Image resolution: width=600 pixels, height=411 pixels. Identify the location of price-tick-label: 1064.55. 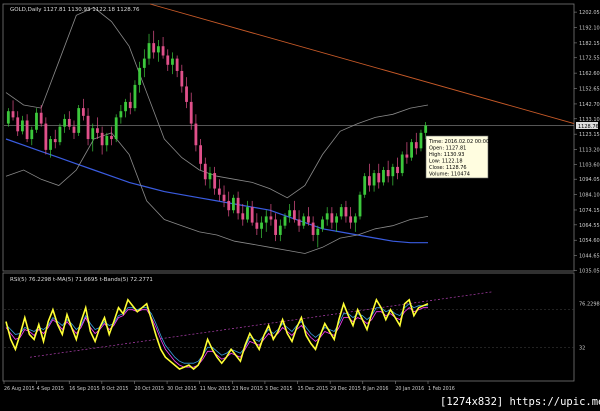
(589, 226).